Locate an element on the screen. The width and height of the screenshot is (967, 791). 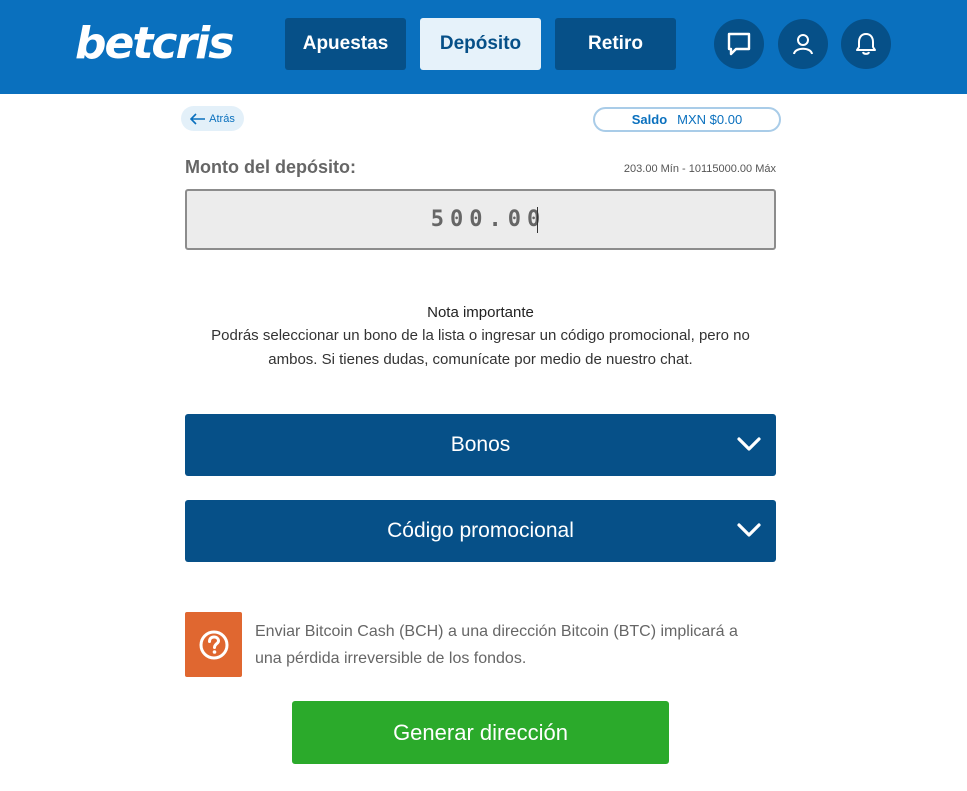
user-icon is located at coordinates (803, 44).